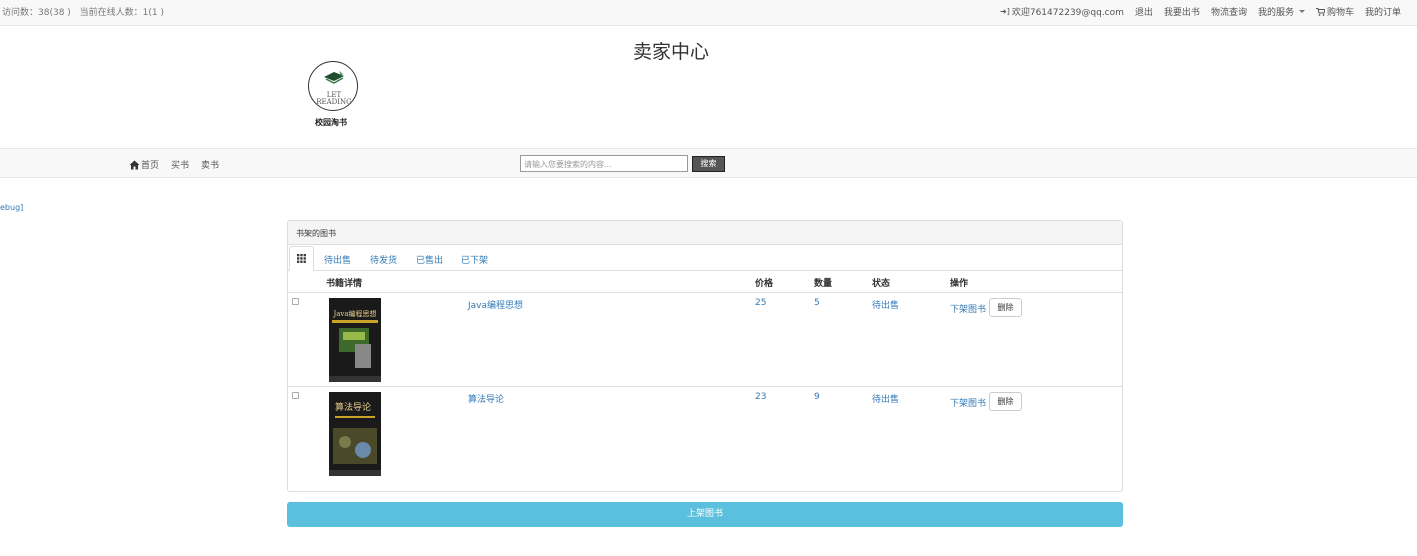 The image size is (1417, 556). I want to click on book-quantity: 5, so click(817, 303).